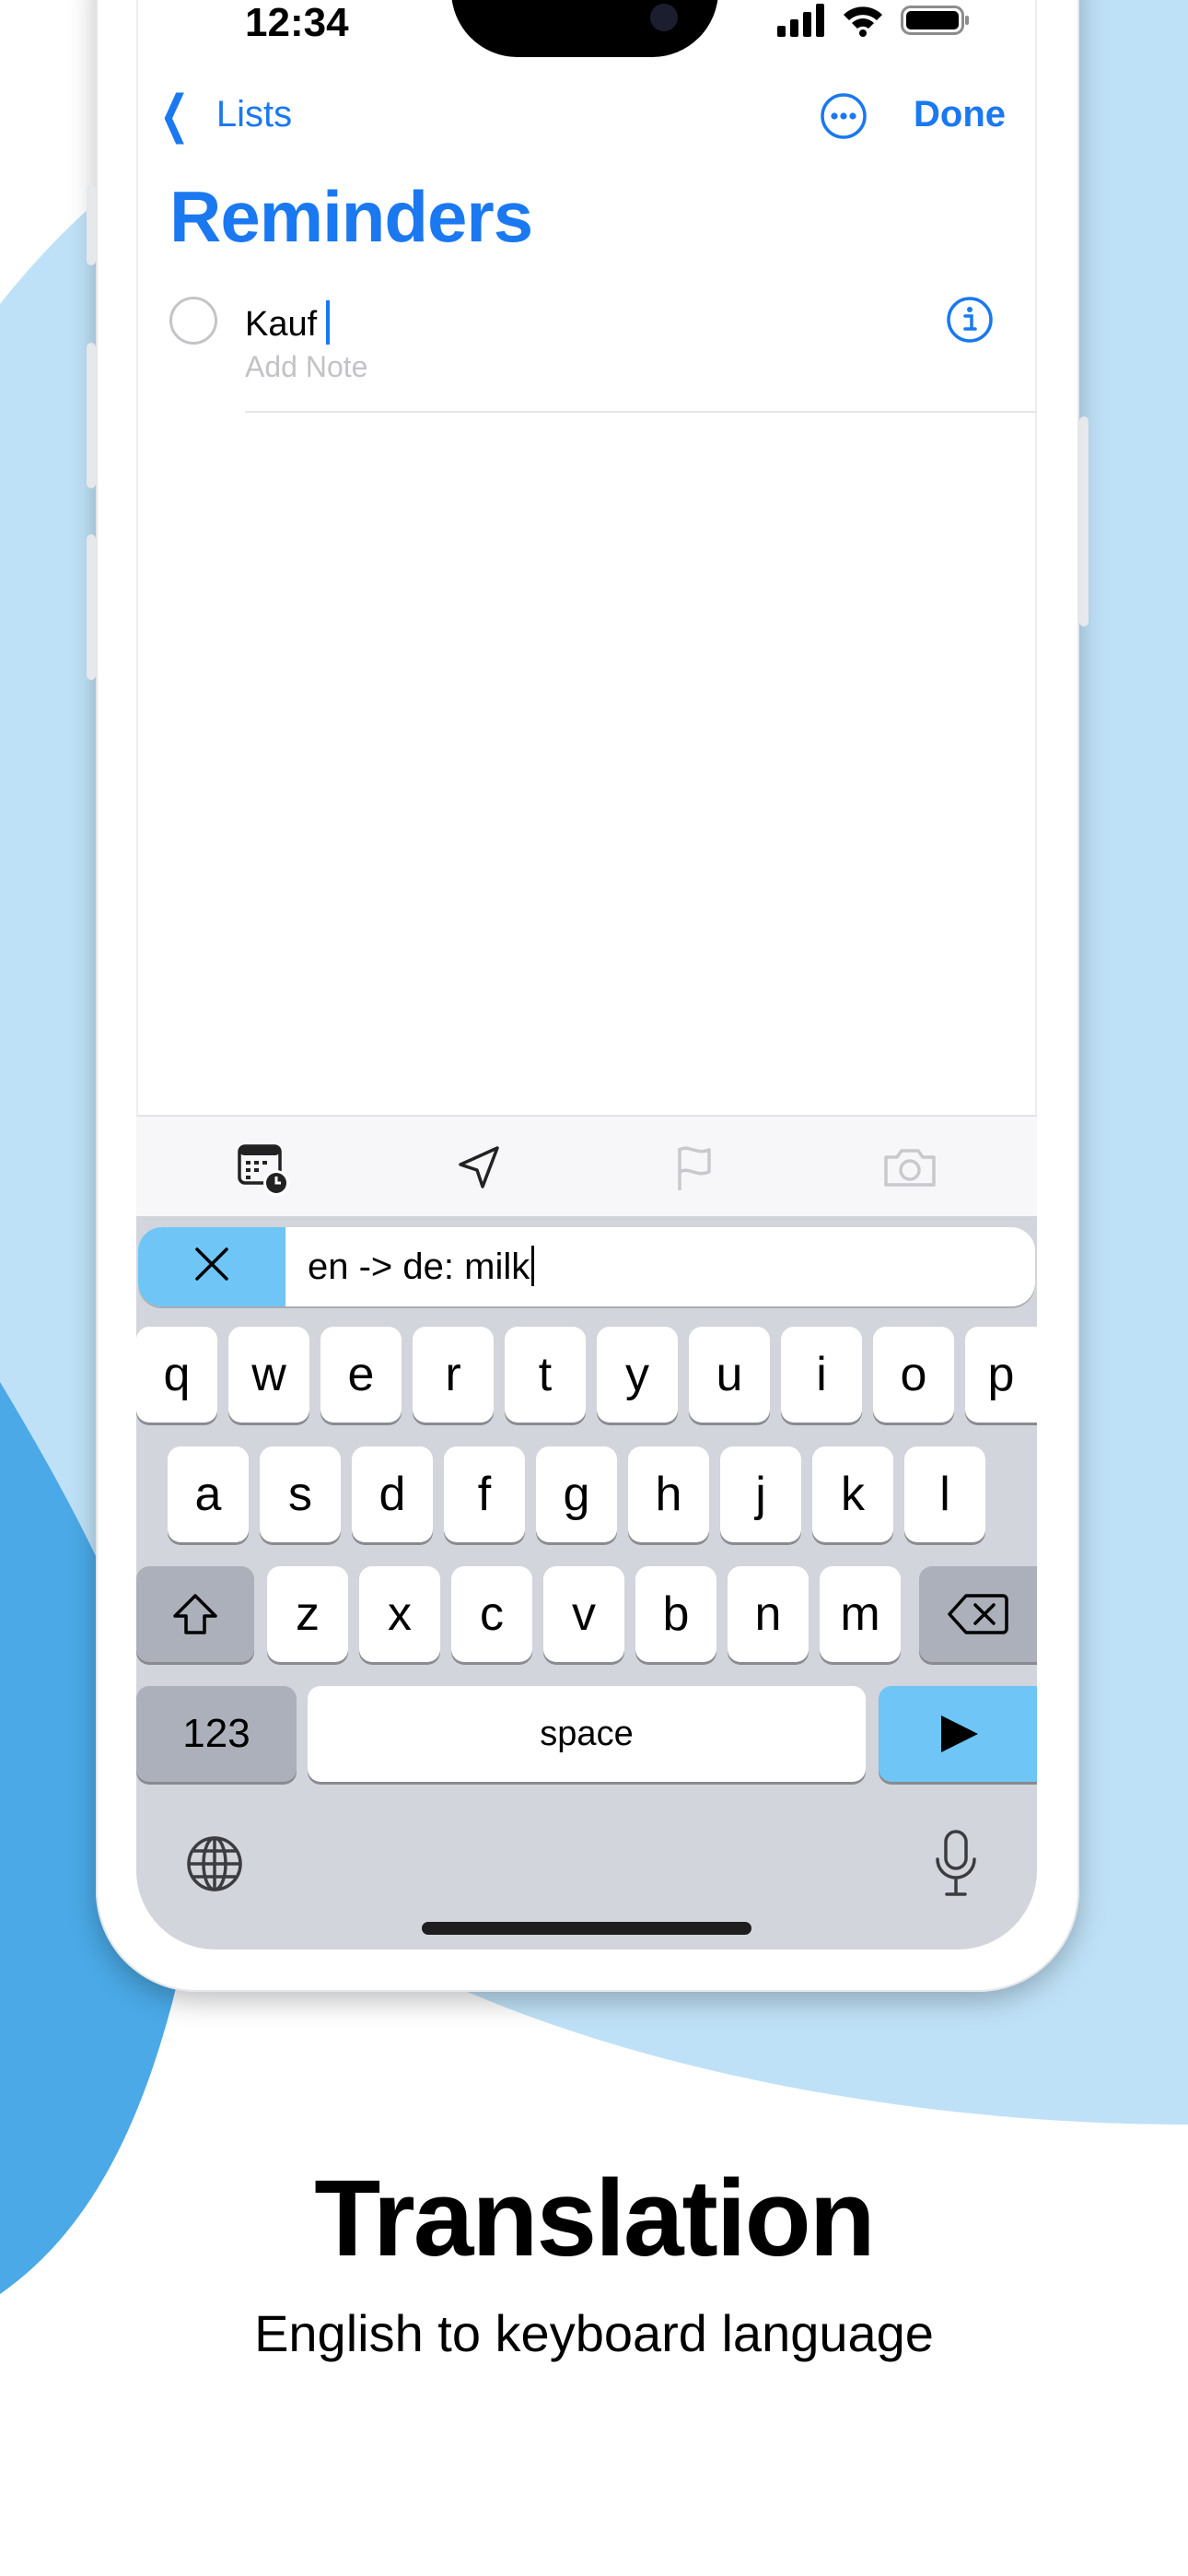  Describe the element at coordinates (576, 1494) in the screenshot. I see `key-g: g` at that location.